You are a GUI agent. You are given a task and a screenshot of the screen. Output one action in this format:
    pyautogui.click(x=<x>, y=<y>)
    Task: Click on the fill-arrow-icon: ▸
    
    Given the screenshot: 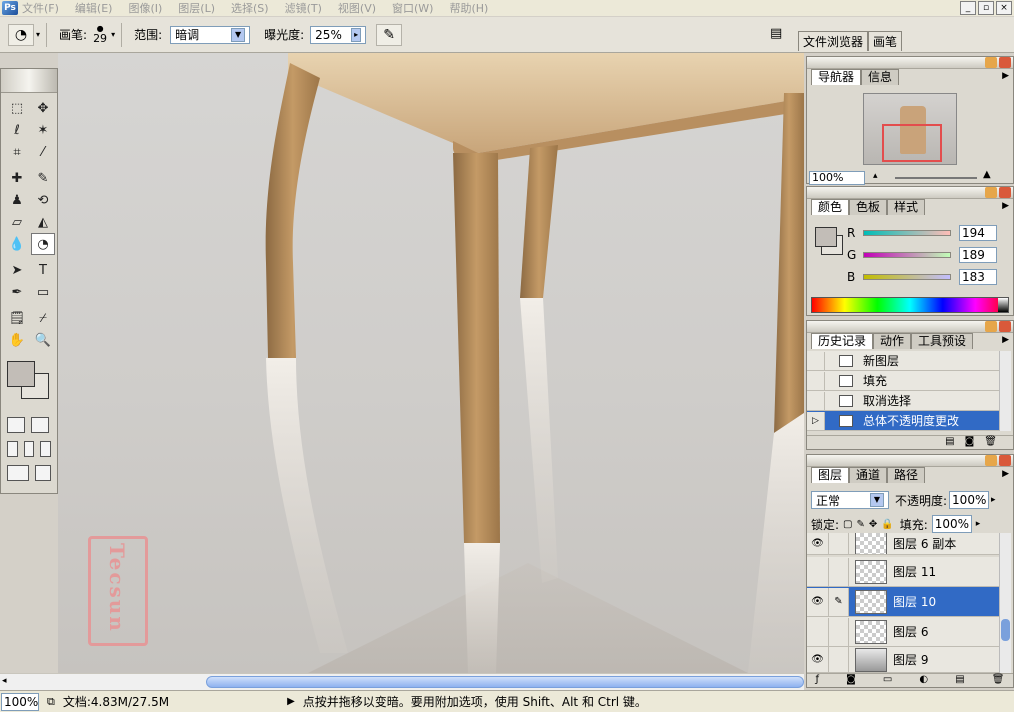 What is the action you would take?
    pyautogui.click(x=978, y=524)
    